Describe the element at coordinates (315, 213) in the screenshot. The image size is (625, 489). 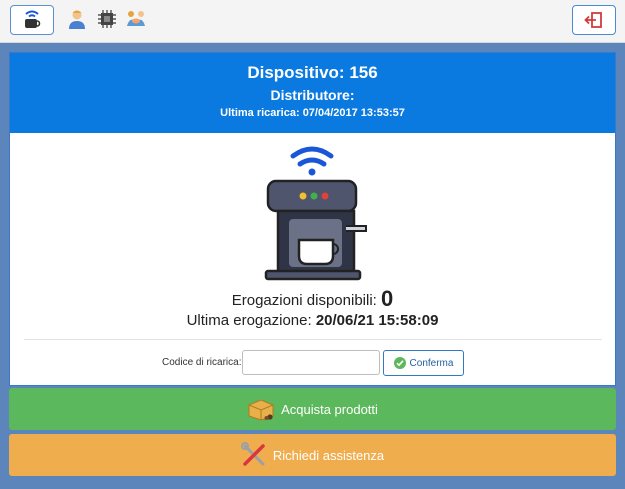
I see `coffee-machine-icon` at that location.